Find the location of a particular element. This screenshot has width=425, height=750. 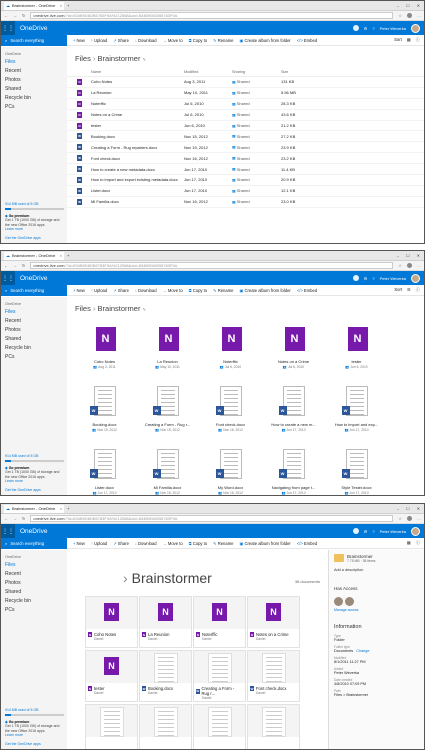

file-tile: W Style Tester.docx 👥 Jun 17, 2010 is located at coordinates (356, 469).